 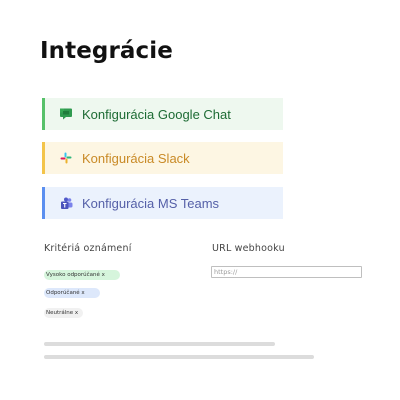 What do you see at coordinates (66, 158) in the screenshot?
I see `slack-icon` at bounding box center [66, 158].